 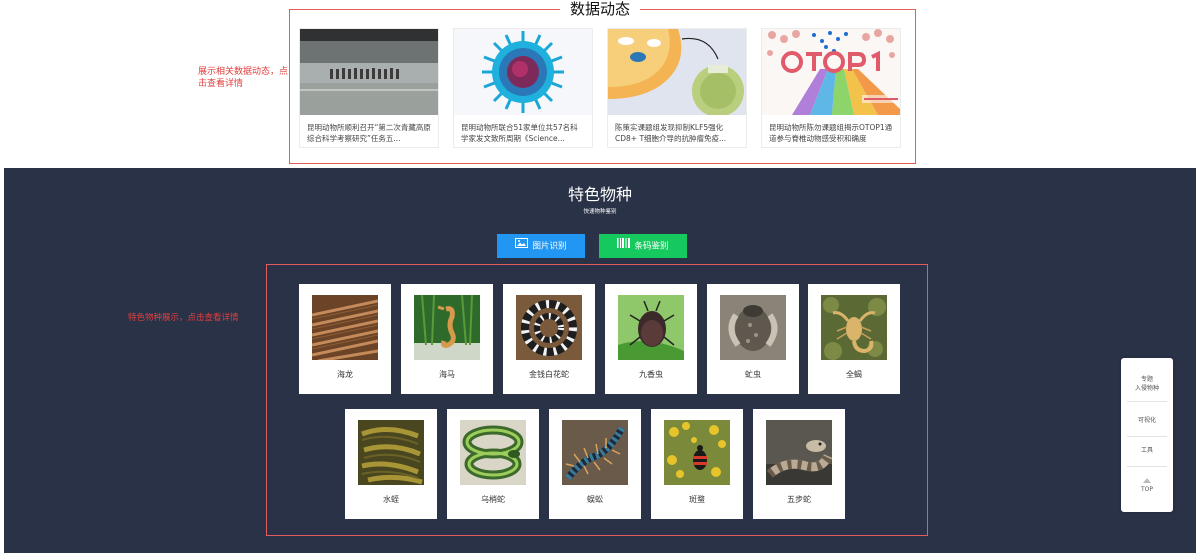 I want to click on news-annotation: 展示相关数据动态，点击查看详情, so click(x=243, y=78).